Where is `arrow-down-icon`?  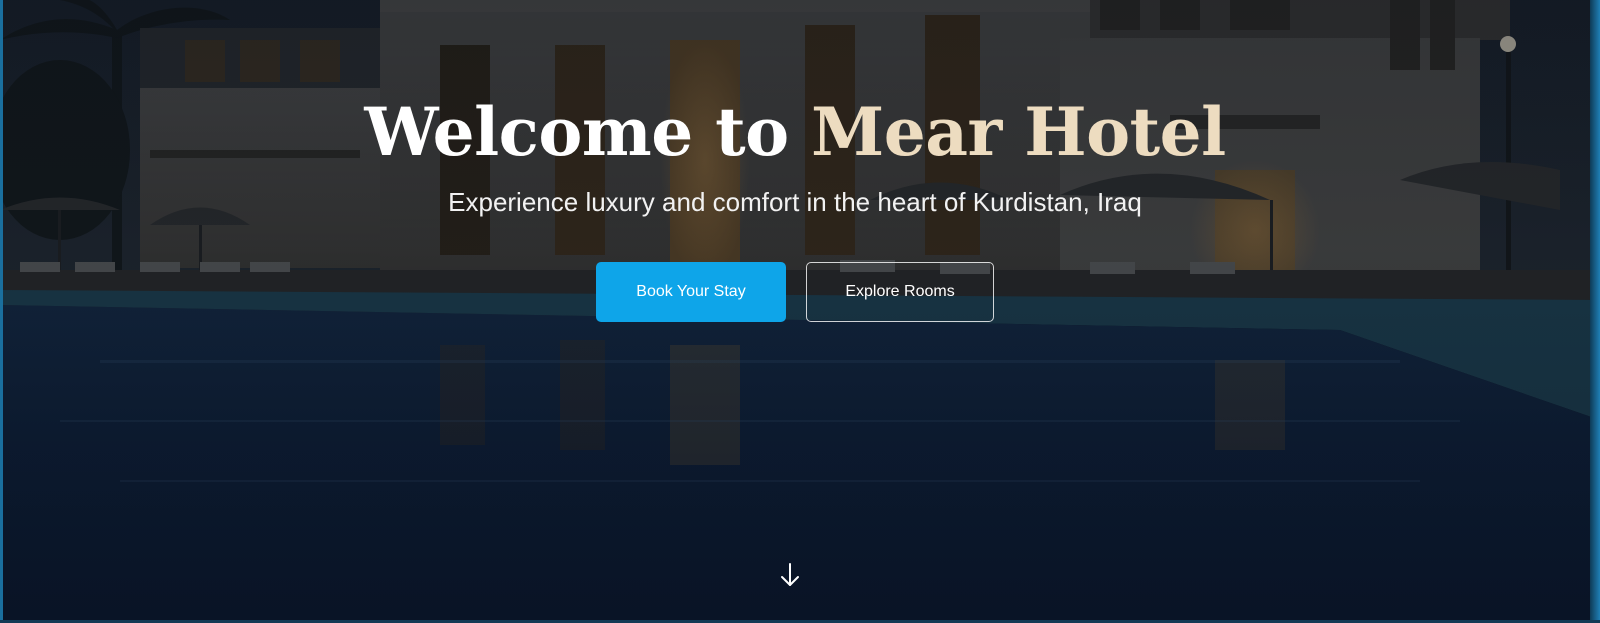
arrow-down-icon is located at coordinates (790, 575).